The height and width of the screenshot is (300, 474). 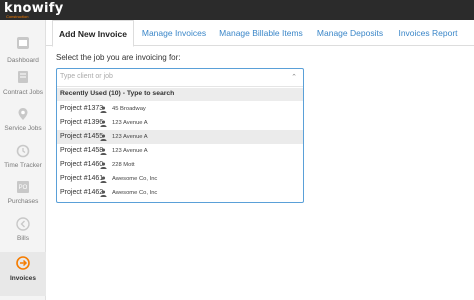 What do you see at coordinates (22, 278) in the screenshot?
I see `sidebar-item-label: Invoices` at bounding box center [22, 278].